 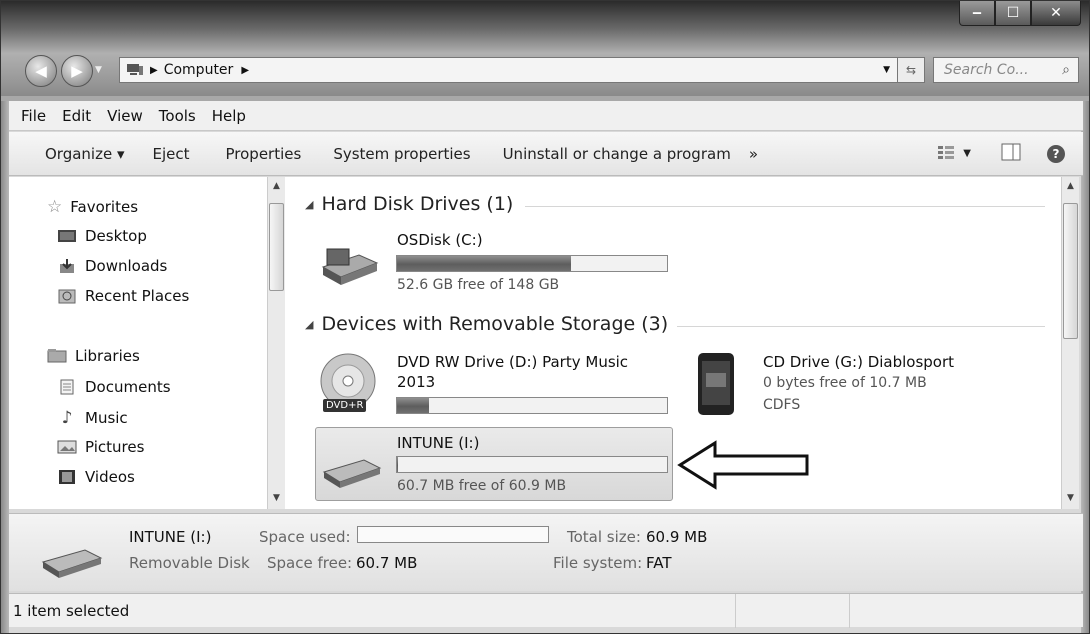 What do you see at coordinates (67, 447) in the screenshot?
I see `pictures-icon` at bounding box center [67, 447].